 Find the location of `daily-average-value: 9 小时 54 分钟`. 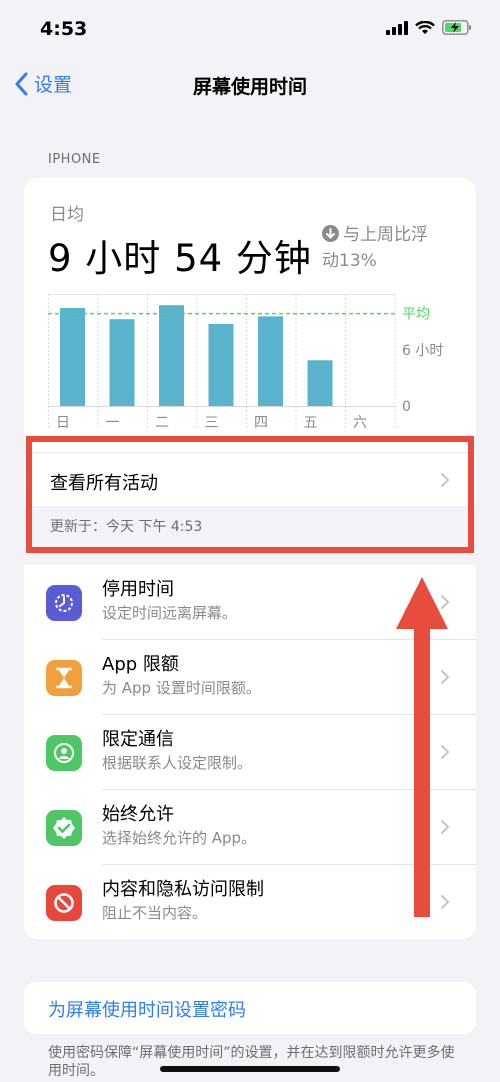

daily-average-value: 9 小时 54 分钟 is located at coordinates (180, 258).